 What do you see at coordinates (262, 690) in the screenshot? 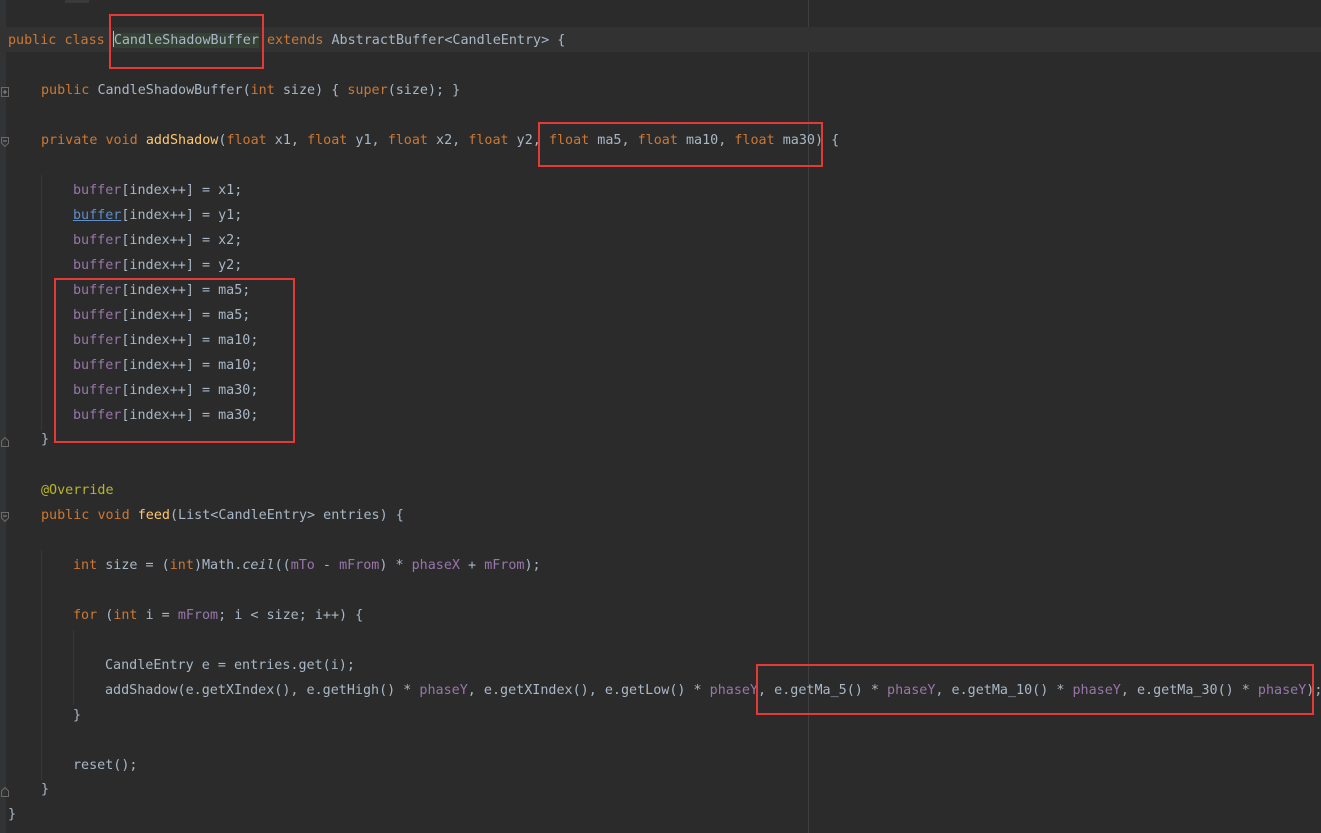
I see `code-text: addShadow(e.getXIndex(), e.getHigh() *` at bounding box center [262, 690].